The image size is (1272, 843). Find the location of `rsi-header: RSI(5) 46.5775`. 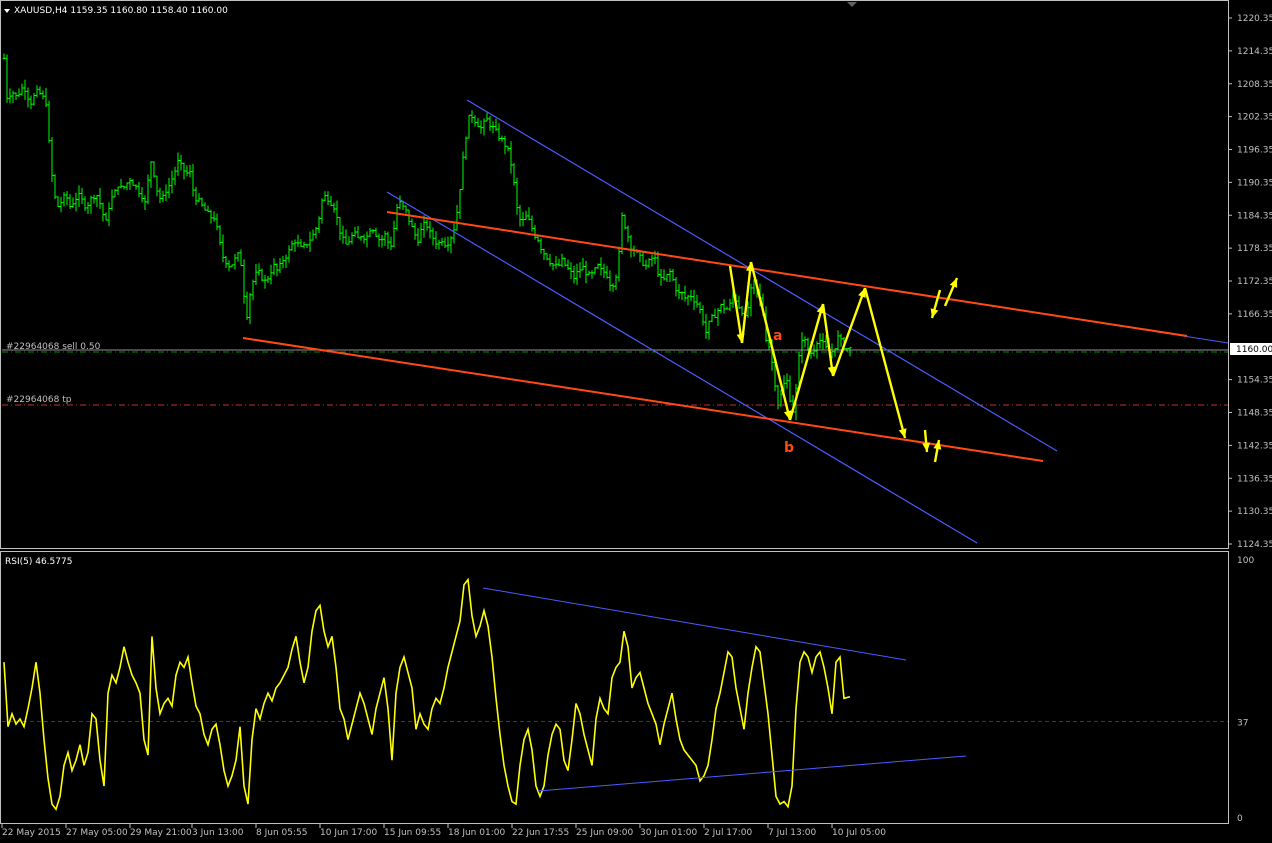

rsi-header: RSI(5) 46.5775 is located at coordinates (38, 562).